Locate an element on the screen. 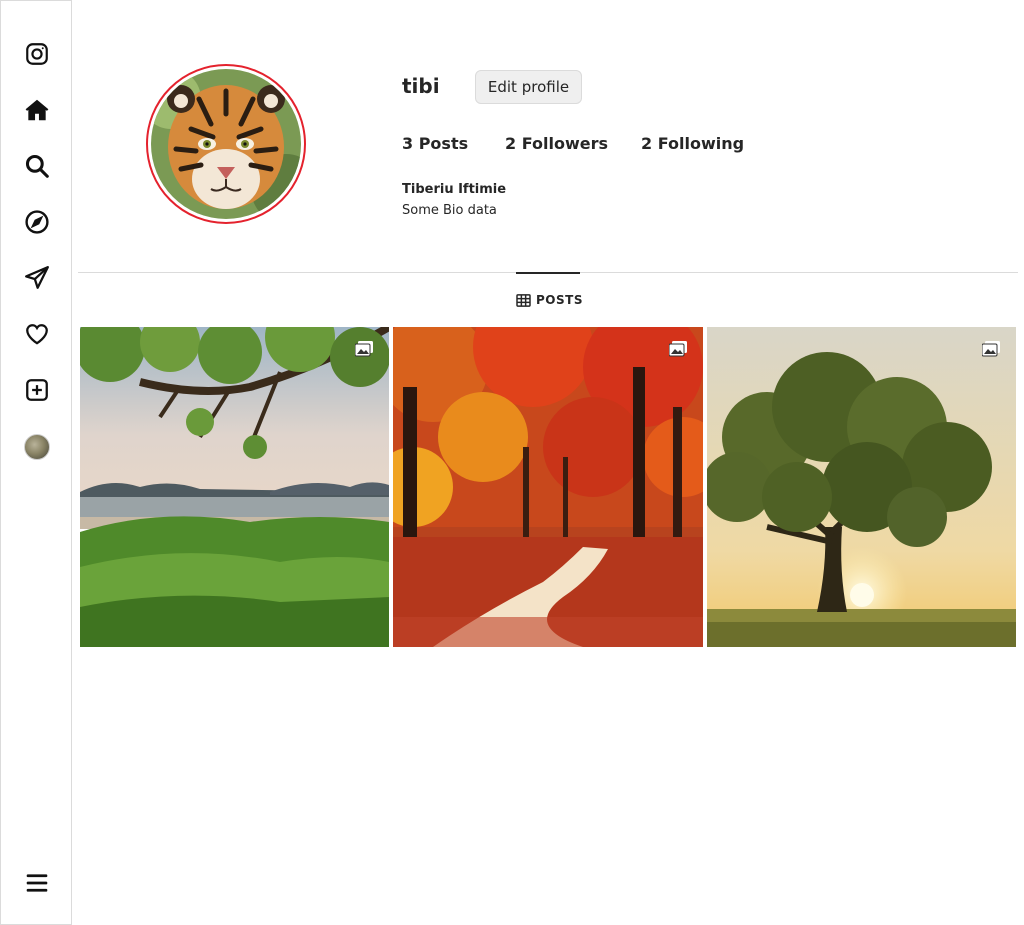 The height and width of the screenshot is (925, 1024). tab-posts-label: POSTS is located at coordinates (559, 300).